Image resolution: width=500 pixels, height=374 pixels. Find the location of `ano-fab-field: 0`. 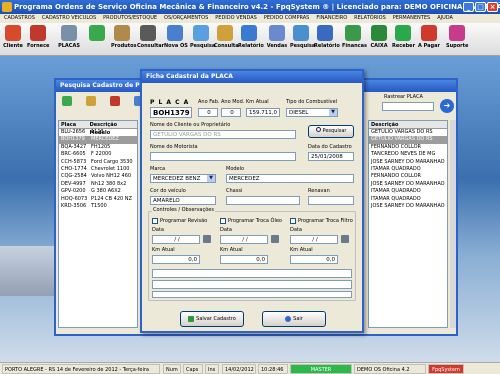

ano-fab-field: 0 is located at coordinates (208, 112).